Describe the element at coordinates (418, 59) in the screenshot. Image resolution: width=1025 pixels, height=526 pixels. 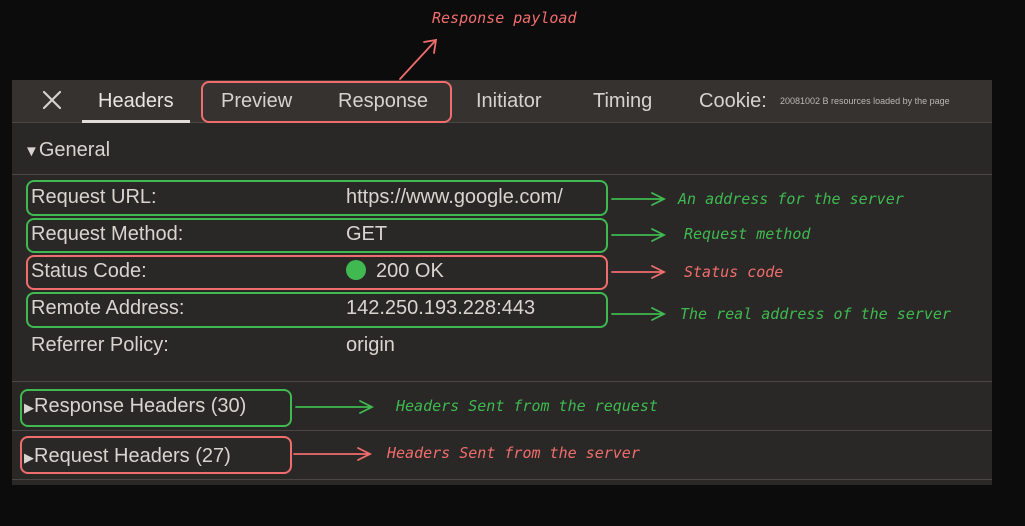
I see `payload-arrow-icon` at that location.